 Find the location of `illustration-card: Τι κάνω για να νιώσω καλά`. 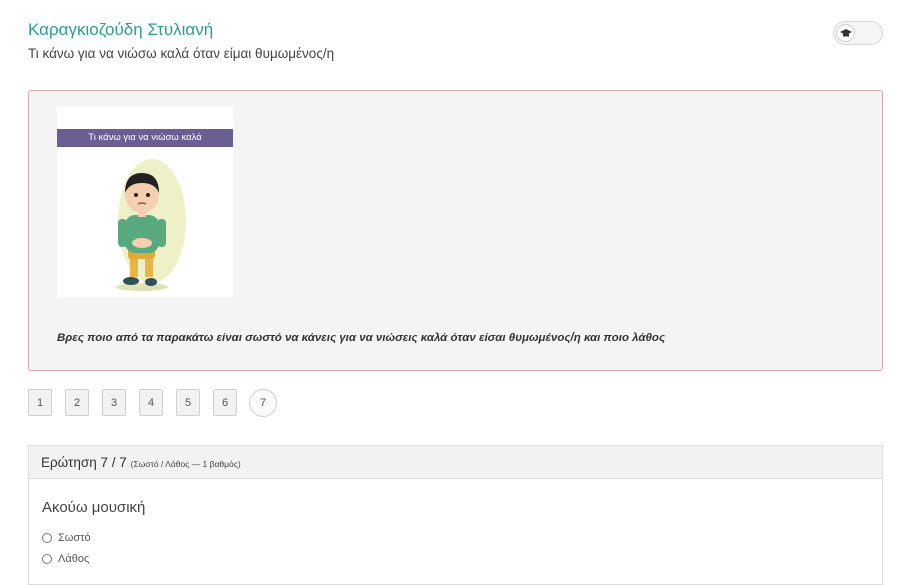

illustration-card: Τι κάνω για να νιώσω καλά is located at coordinates (145, 202).